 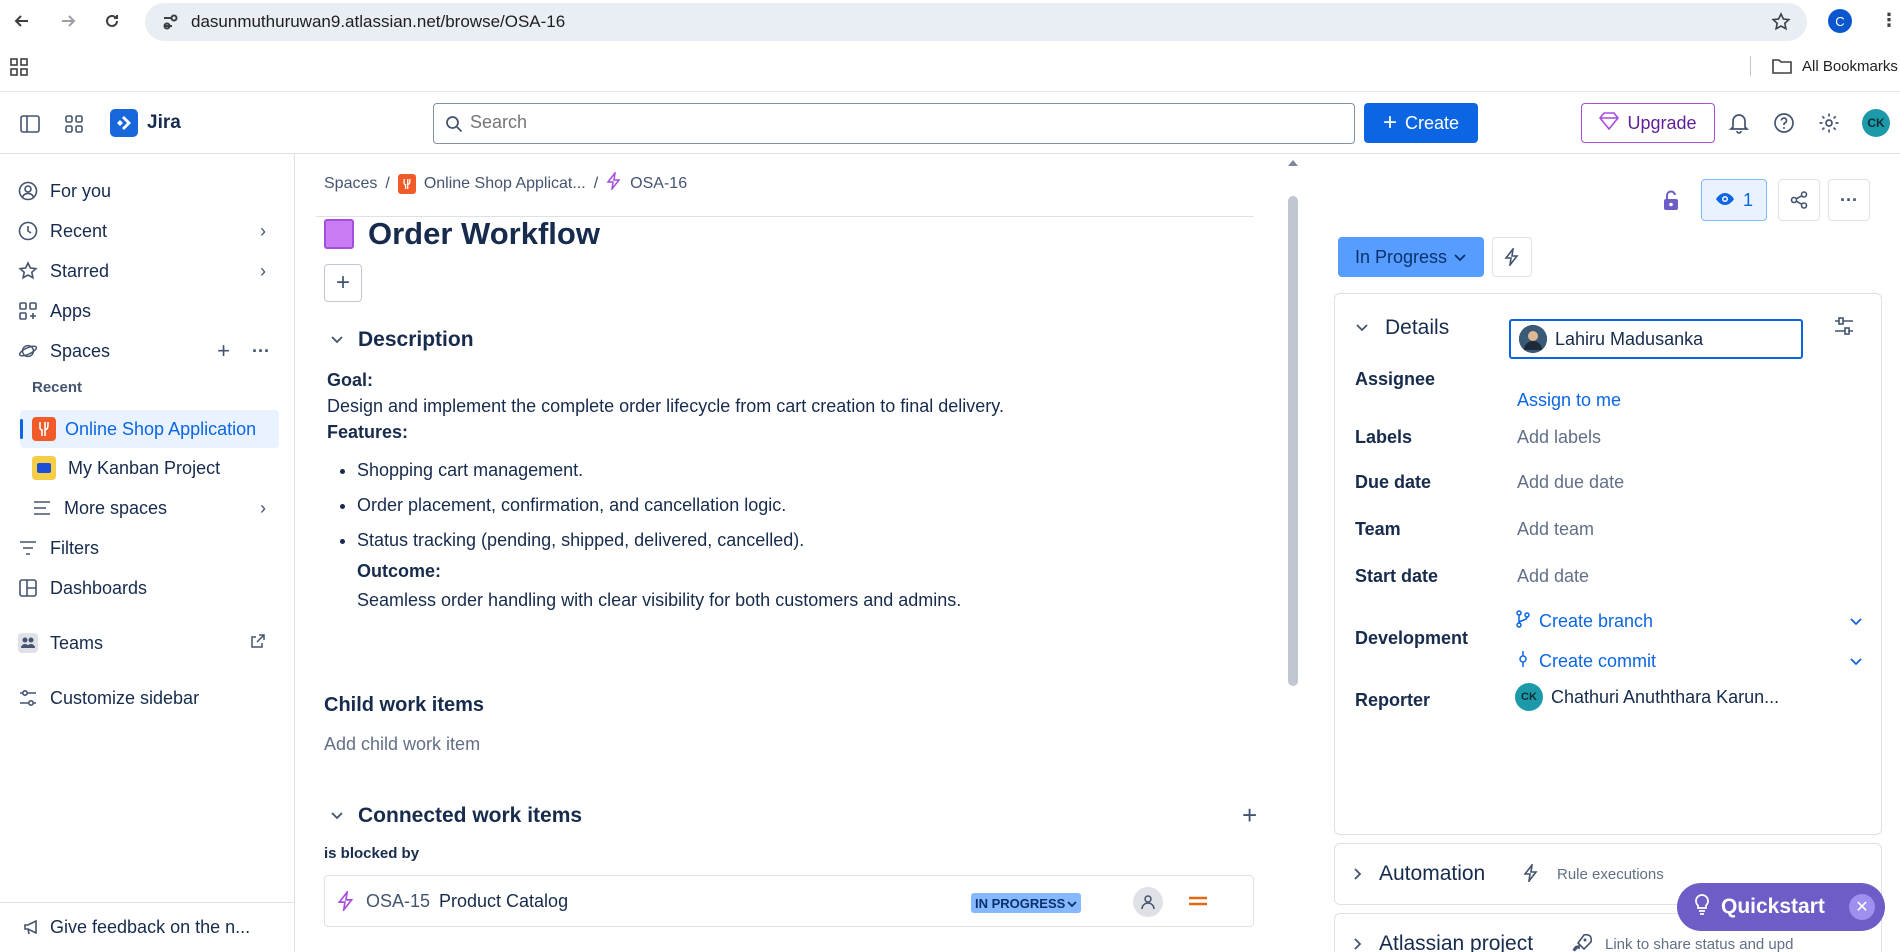 I want to click on search-input, so click(x=900, y=122).